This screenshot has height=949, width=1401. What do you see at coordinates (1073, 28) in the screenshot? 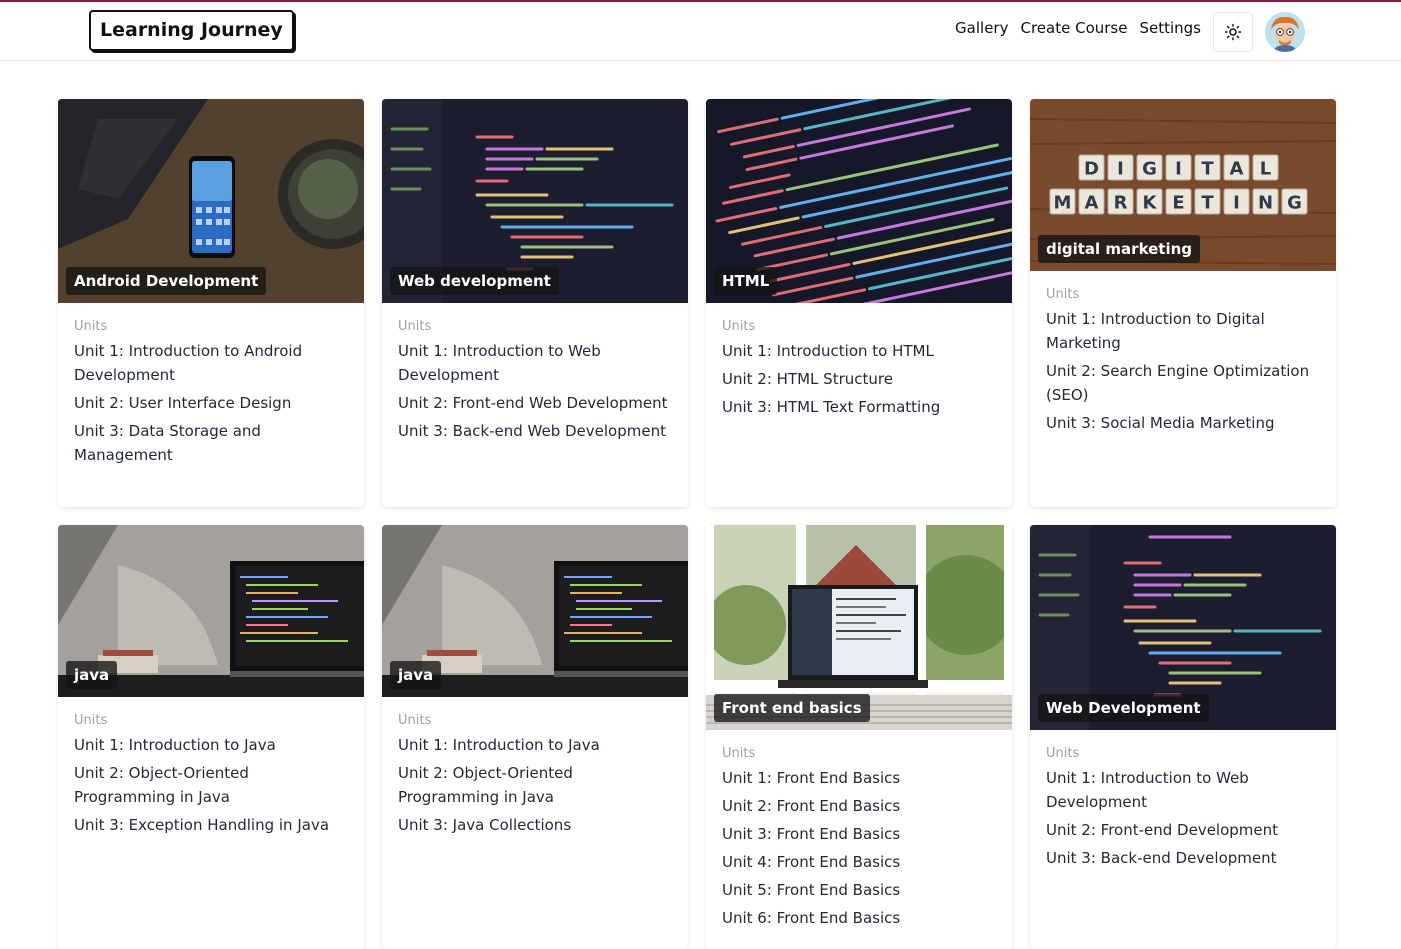
I see `nav-create-course: Create Course` at bounding box center [1073, 28].